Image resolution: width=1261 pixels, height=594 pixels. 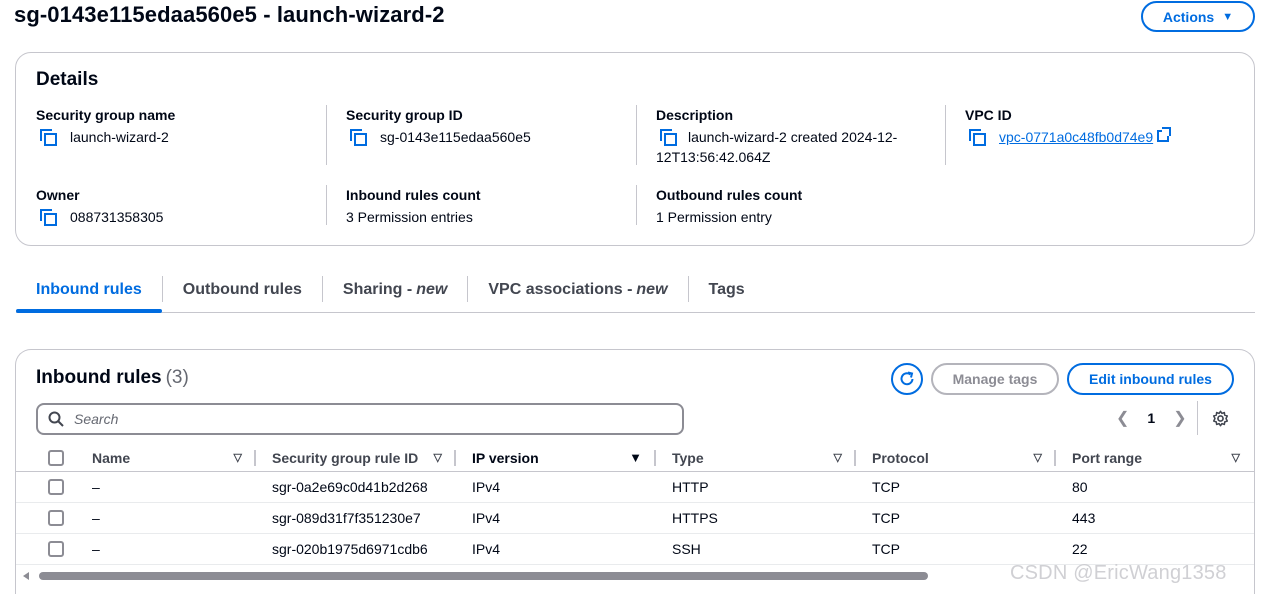 I want to click on tab-label: Tags, so click(x=726, y=289).